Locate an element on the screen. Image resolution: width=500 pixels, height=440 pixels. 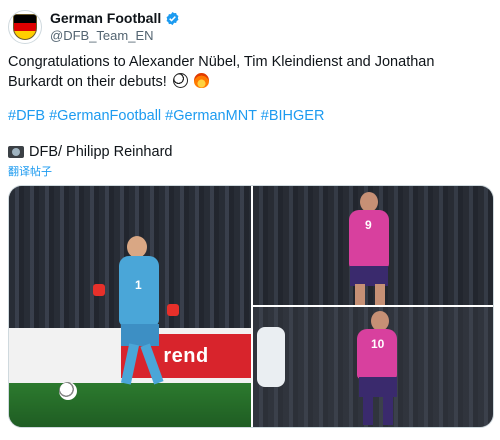
player-10-photo: 10 is located at coordinates (373, 367).